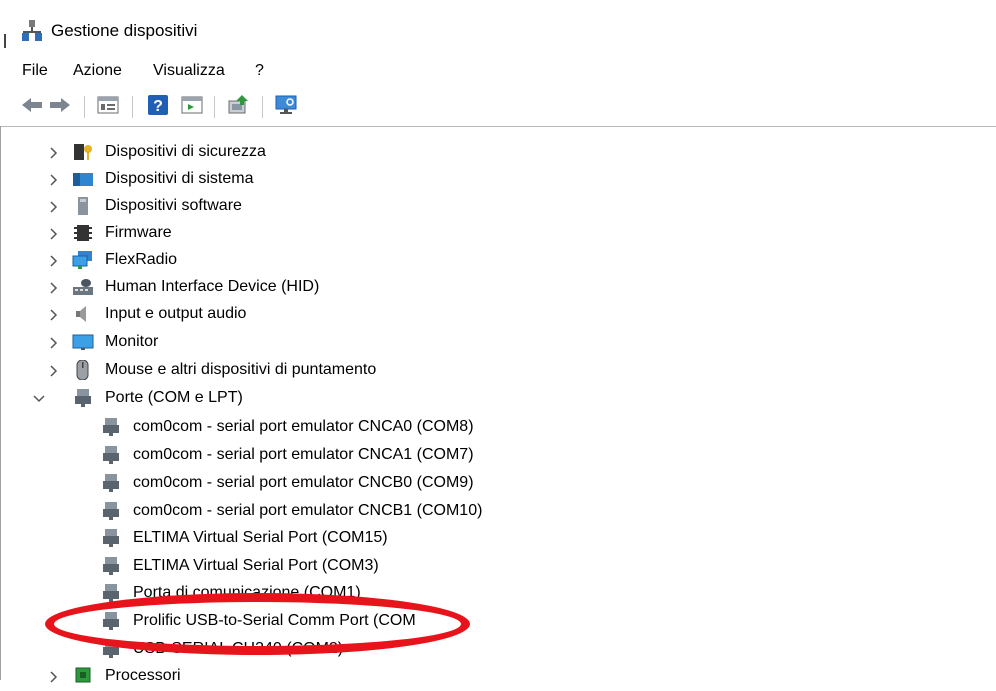 The width and height of the screenshot is (996, 691). Describe the element at coordinates (260, 537) in the screenshot. I see `tree-label: ELTIMA Virtual Serial Port (COM15)` at that location.